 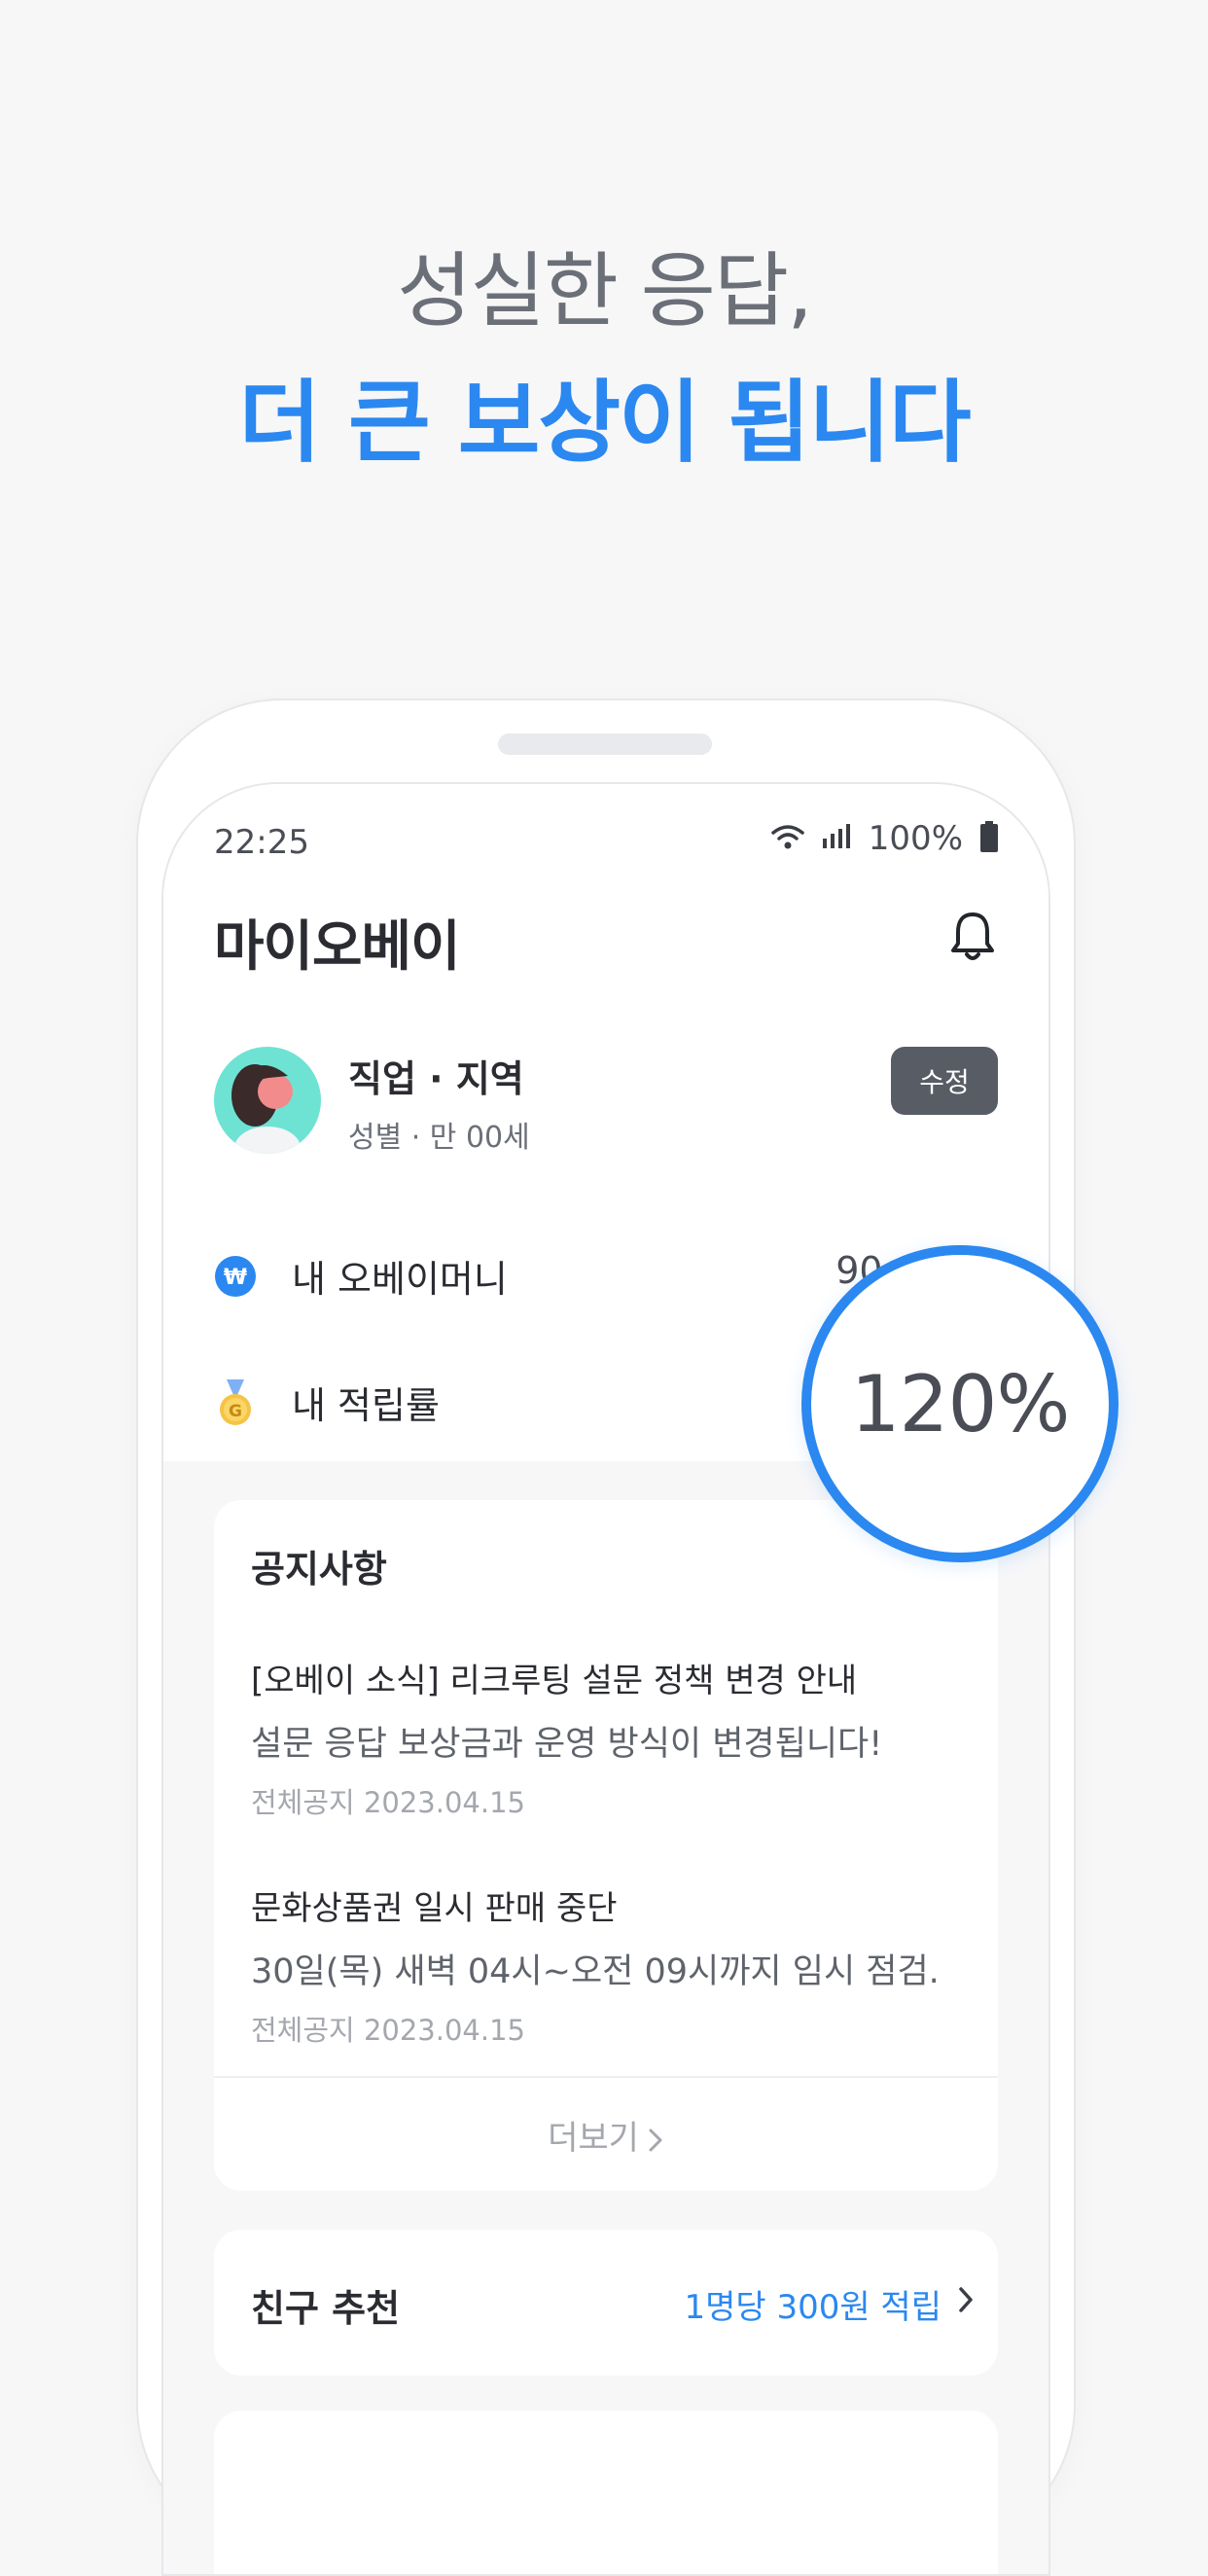 I want to click on referral-card: 친구 추천 1명당 300원 적립, so click(x=606, y=2303).